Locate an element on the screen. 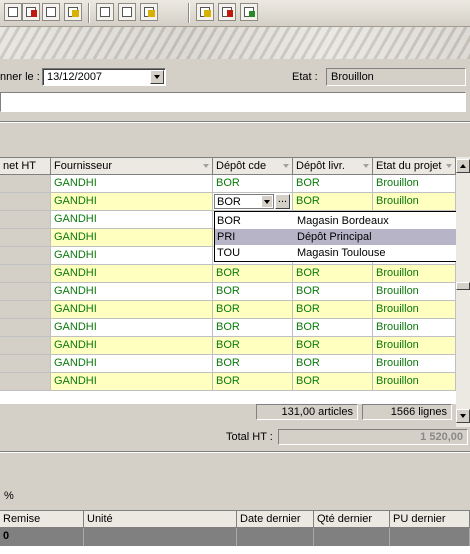 The width and height of the screenshot is (470, 554). column-header-qte-dernier: Qté dernier is located at coordinates (352, 519).